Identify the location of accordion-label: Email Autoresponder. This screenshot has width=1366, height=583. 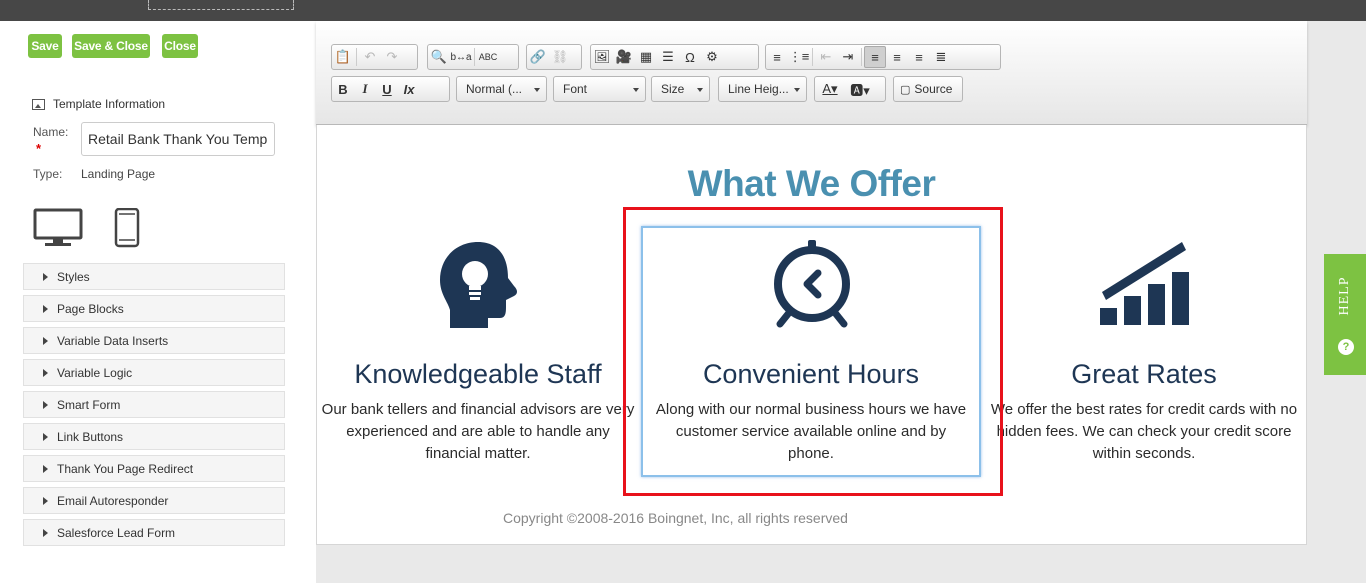
(113, 500).